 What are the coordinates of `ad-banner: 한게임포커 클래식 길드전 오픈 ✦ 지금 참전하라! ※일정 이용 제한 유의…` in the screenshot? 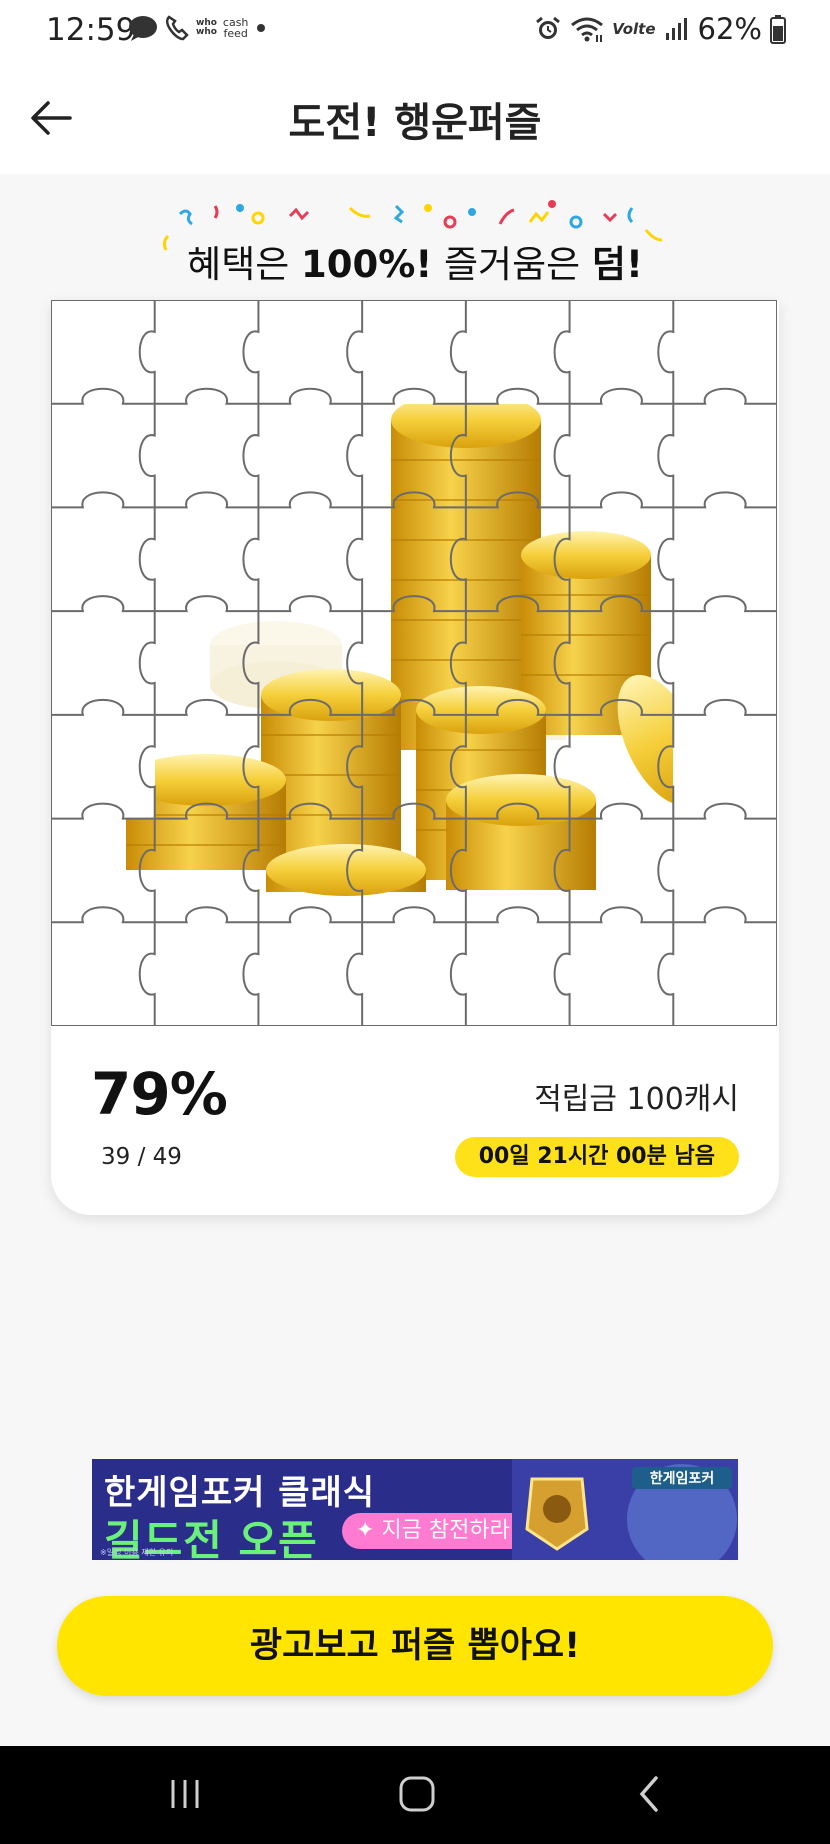 It's located at (415, 1509).